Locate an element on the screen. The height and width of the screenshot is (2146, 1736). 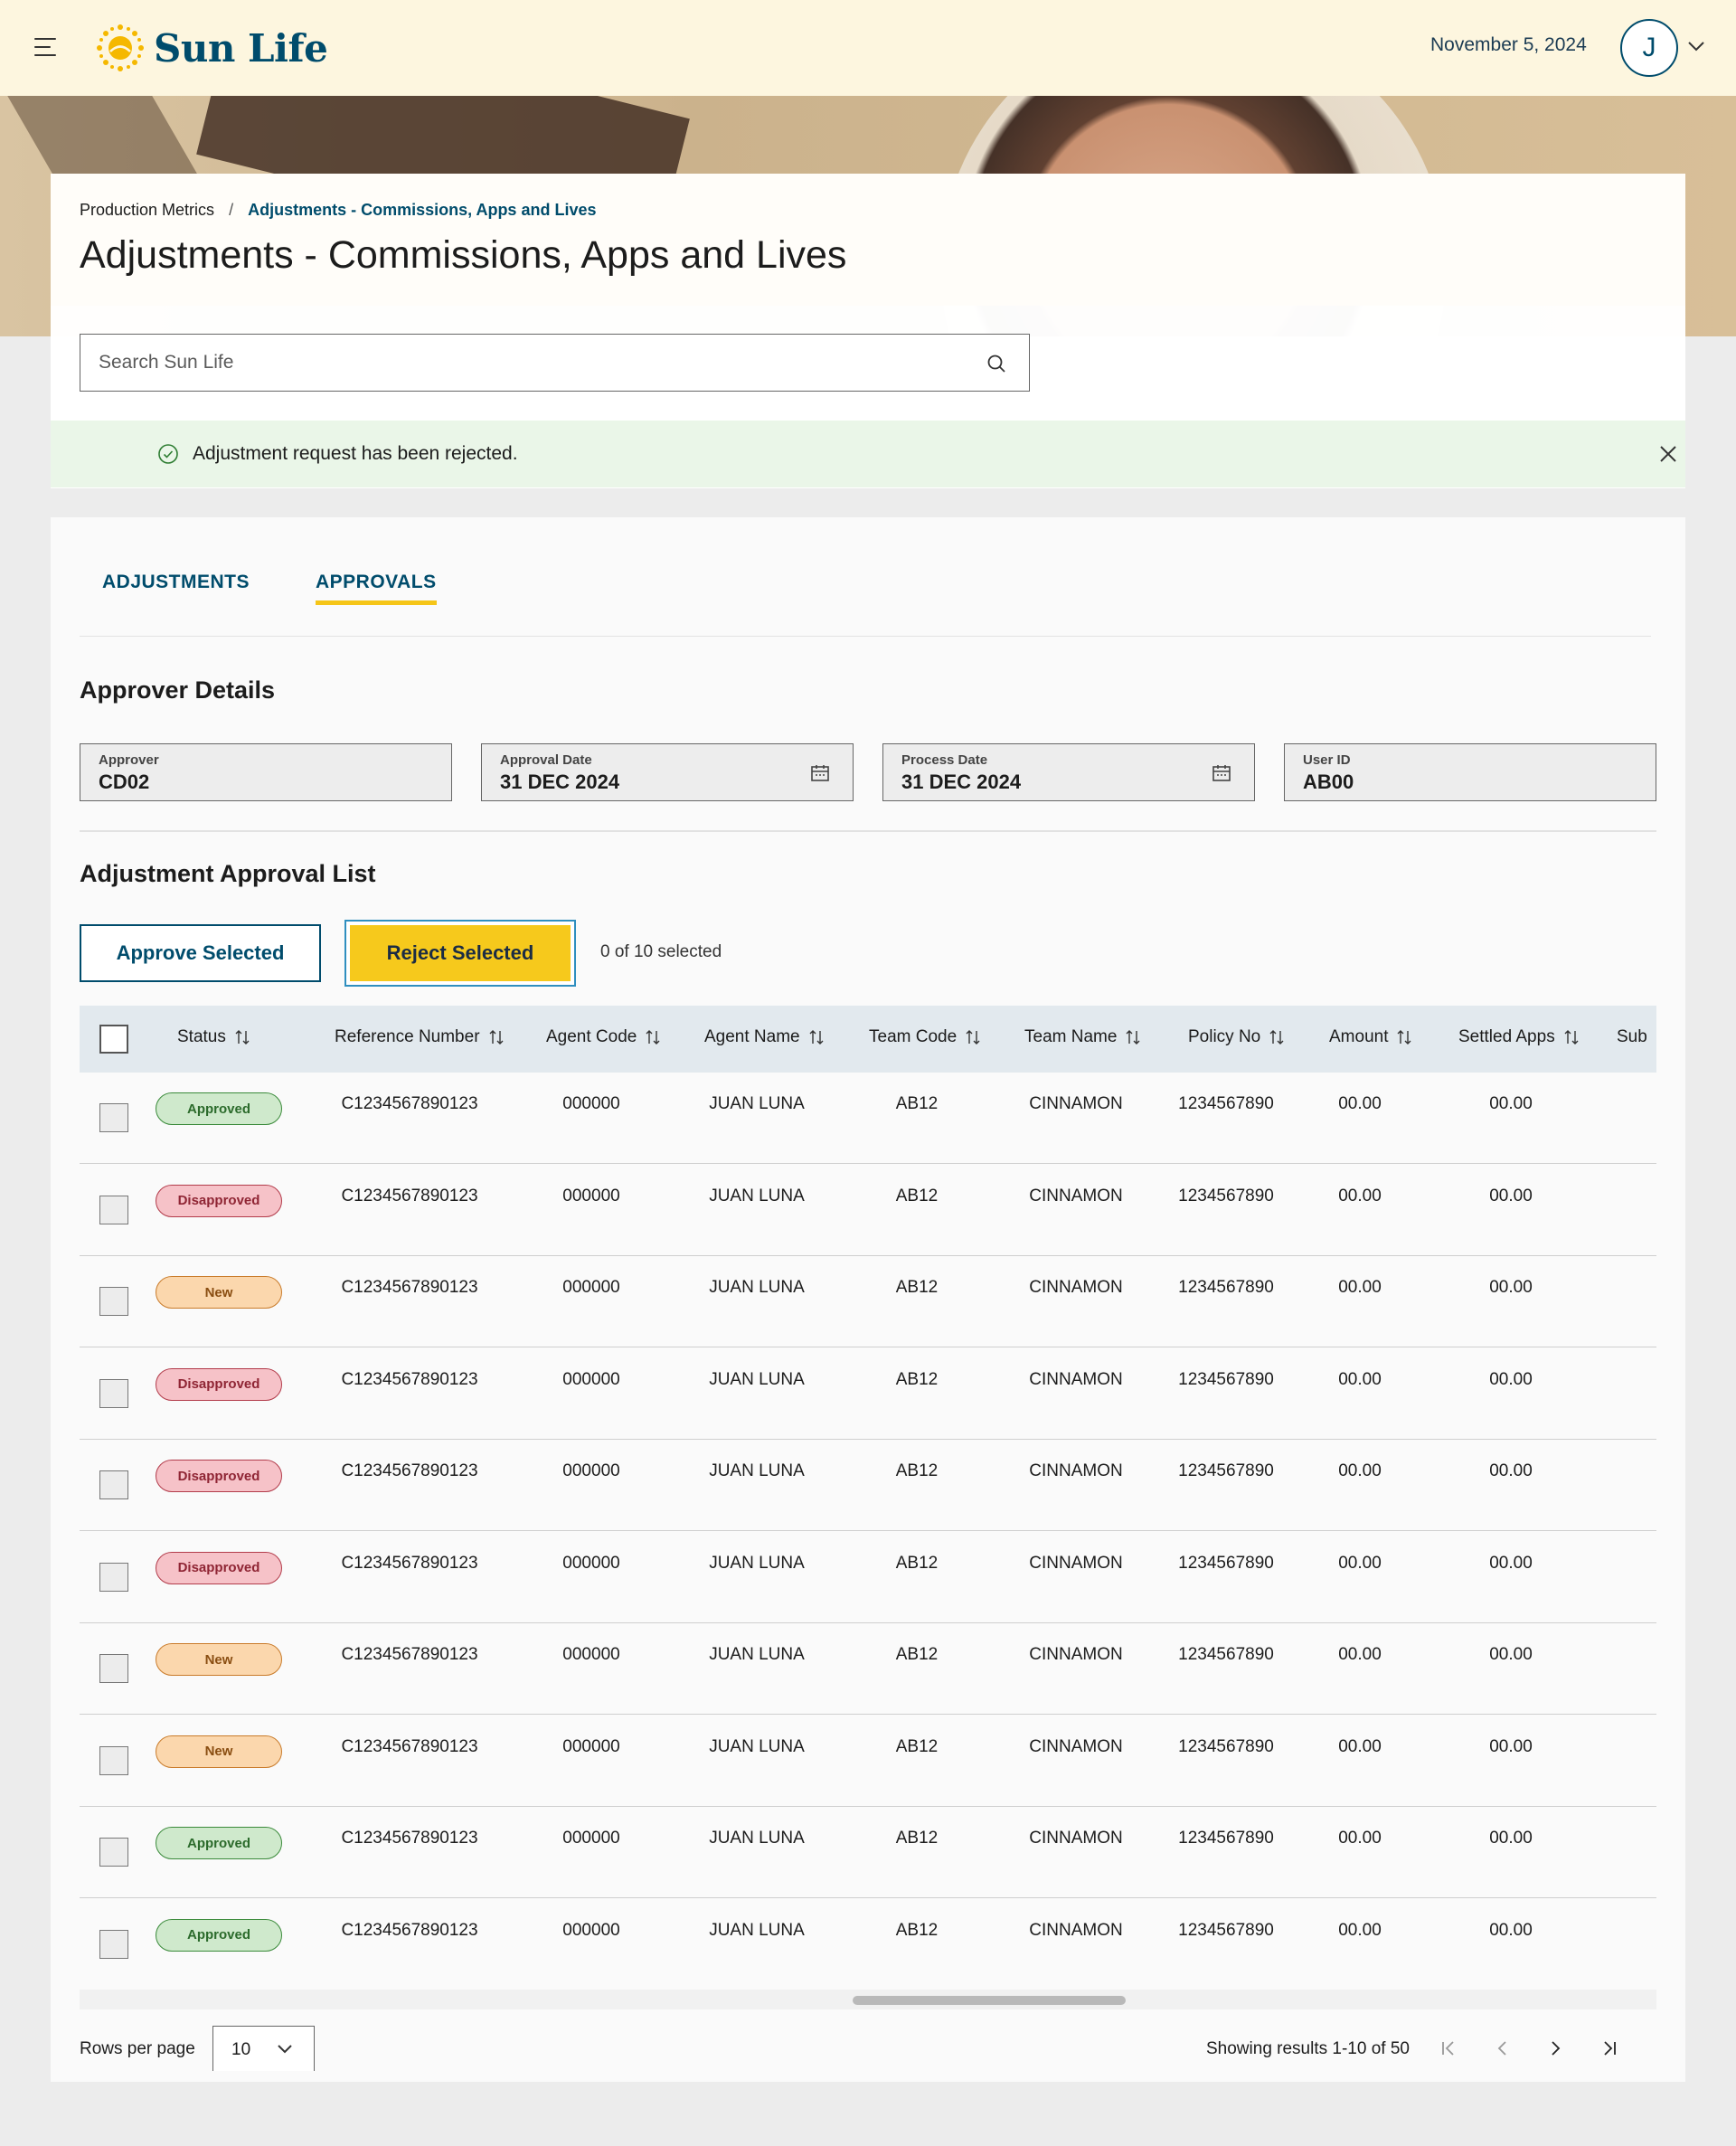
first-page-icon is located at coordinates (1449, 2048).